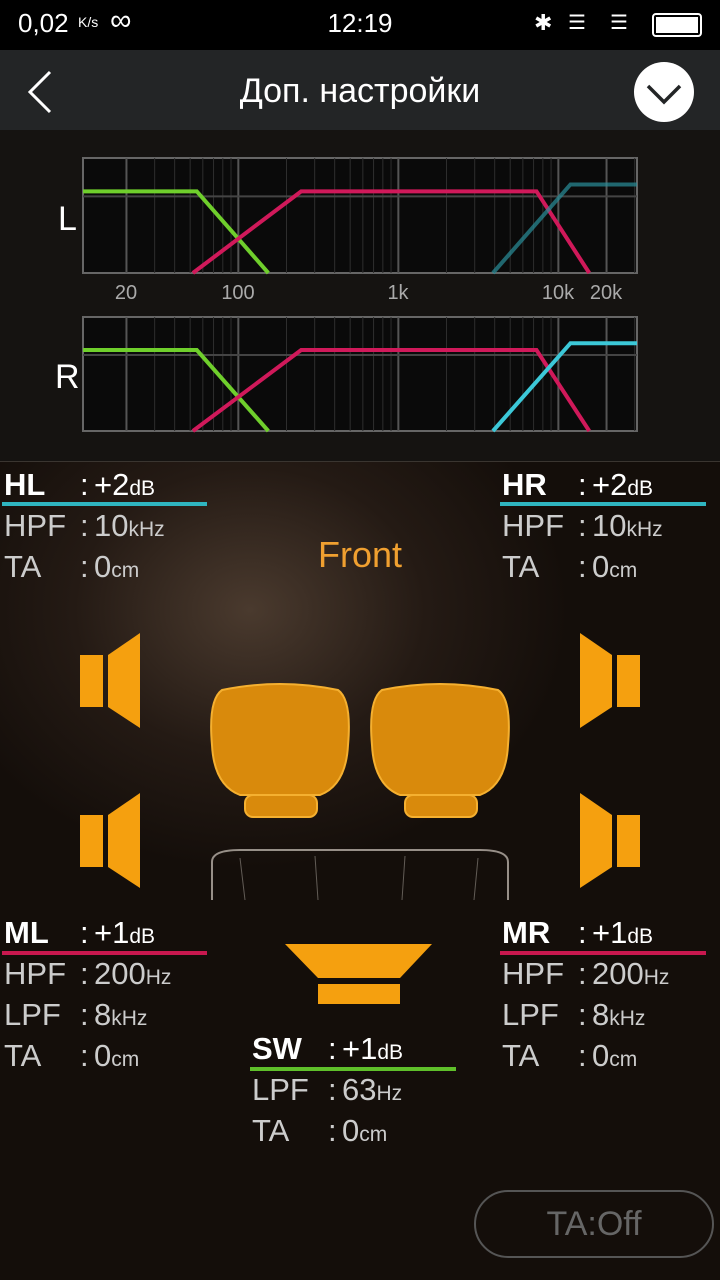 The image size is (720, 1280). I want to click on channel-mr: MR: +1dB HPF:200Hz LPF:8kHz TA:0cm, so click(585, 994).